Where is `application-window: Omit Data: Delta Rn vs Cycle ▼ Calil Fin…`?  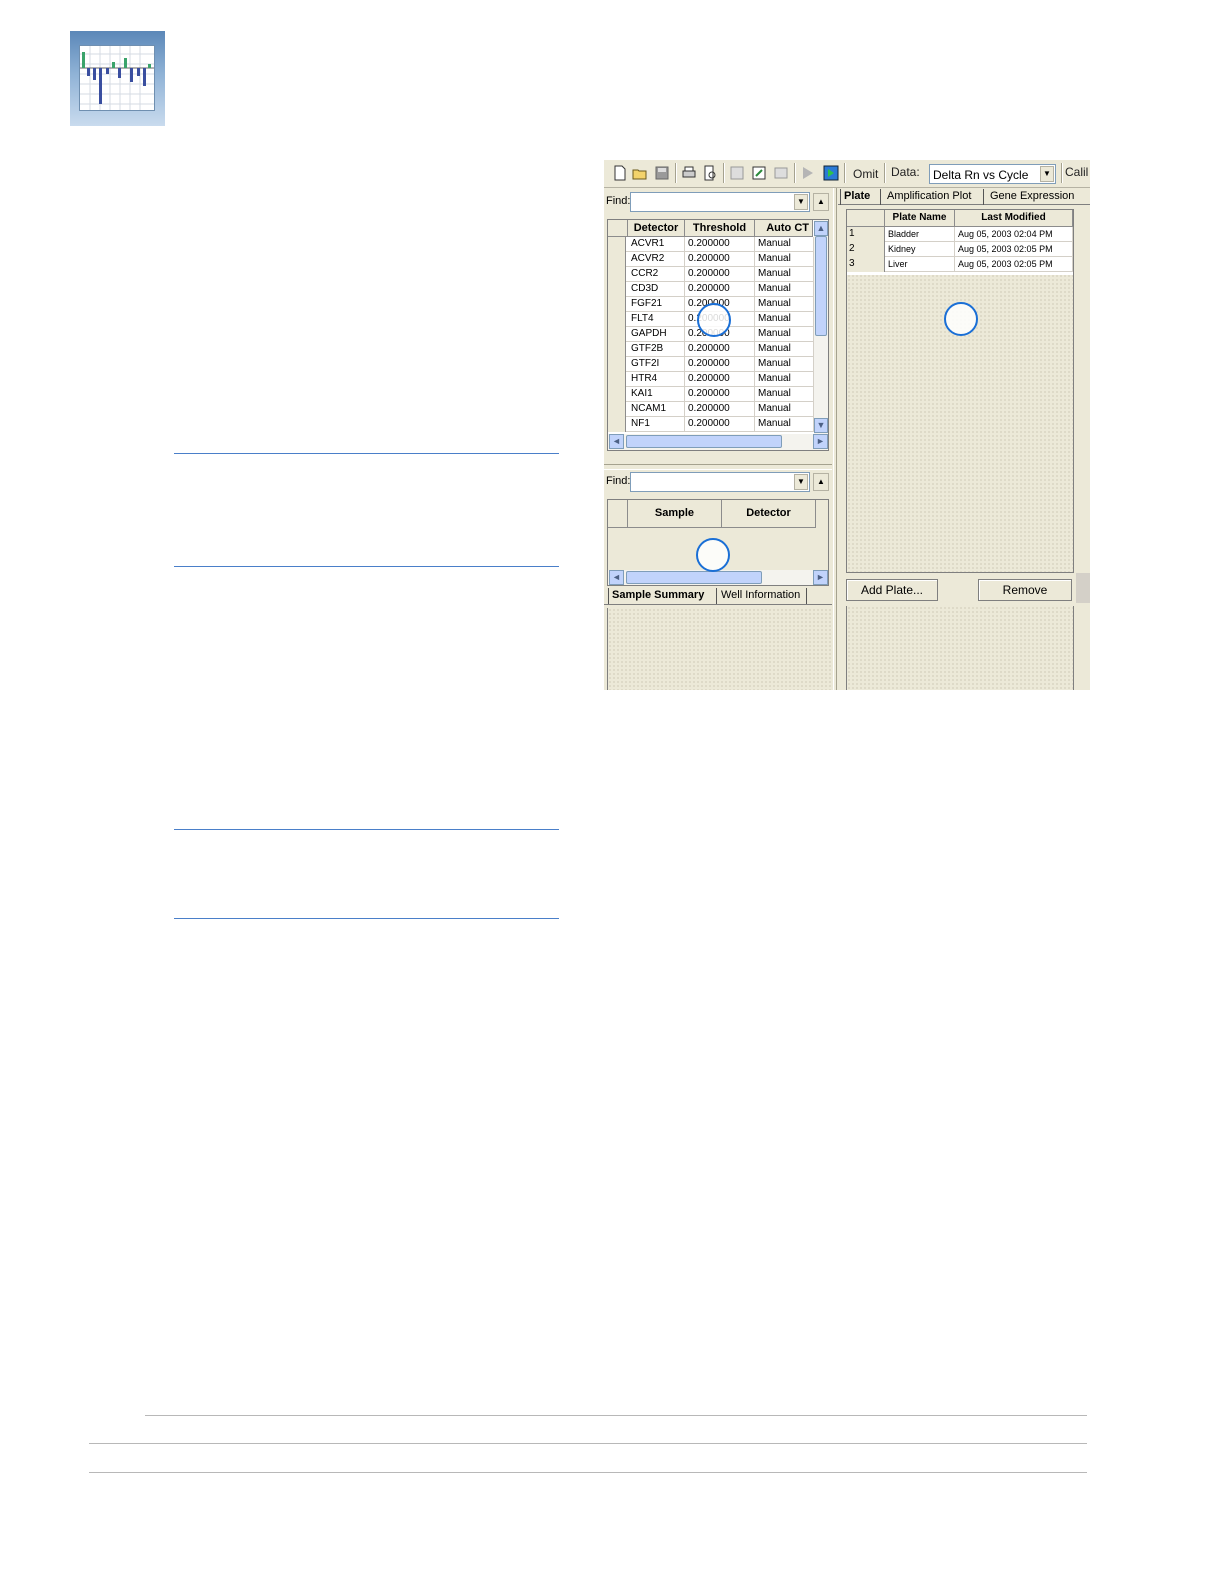
application-window: Omit Data: Delta Rn vs Cycle ▼ Calil Fin… is located at coordinates (847, 425).